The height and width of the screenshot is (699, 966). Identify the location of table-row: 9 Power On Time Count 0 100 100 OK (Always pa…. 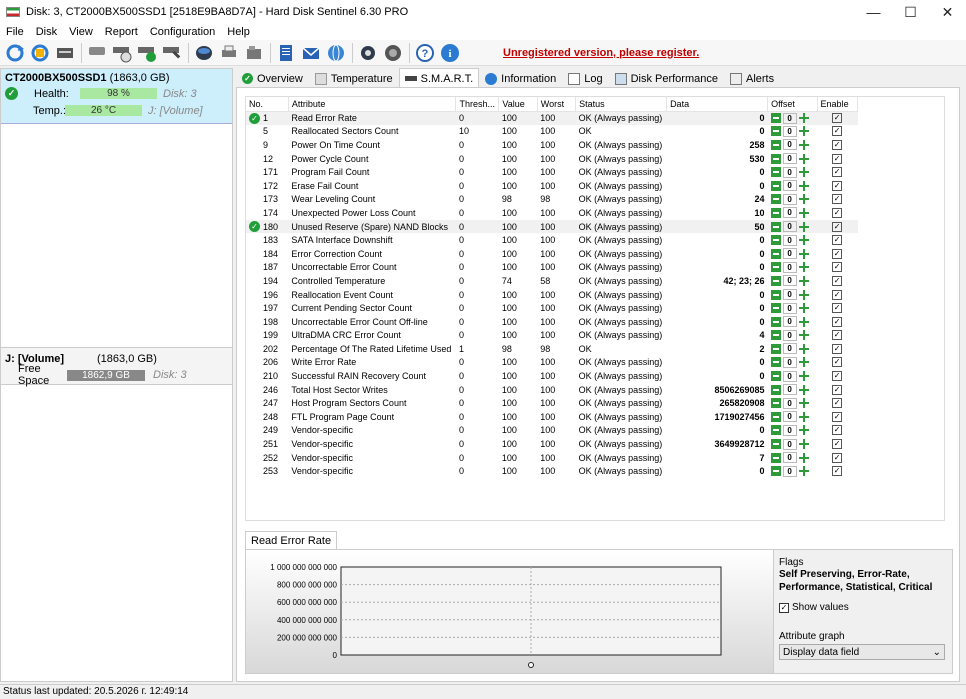
(552, 145).